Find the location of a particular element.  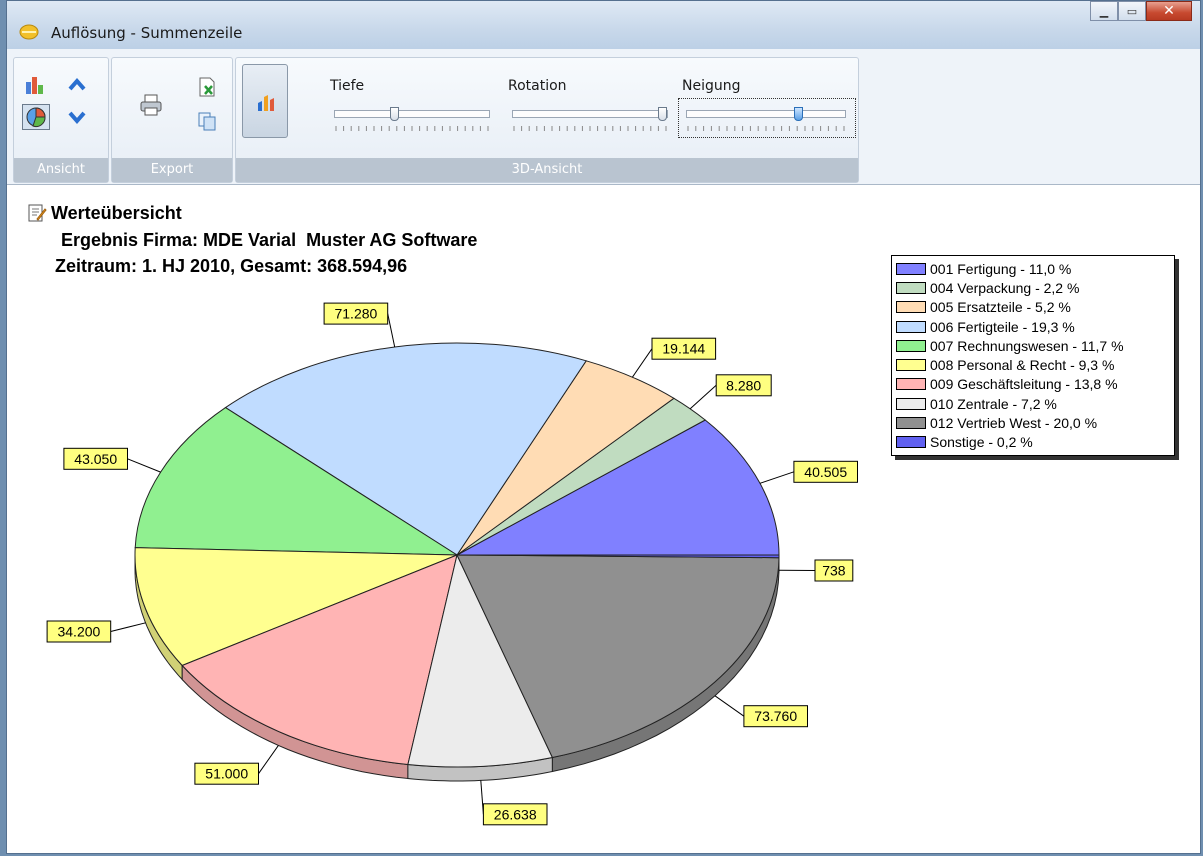

bar-chart-icon is located at coordinates (35, 85).